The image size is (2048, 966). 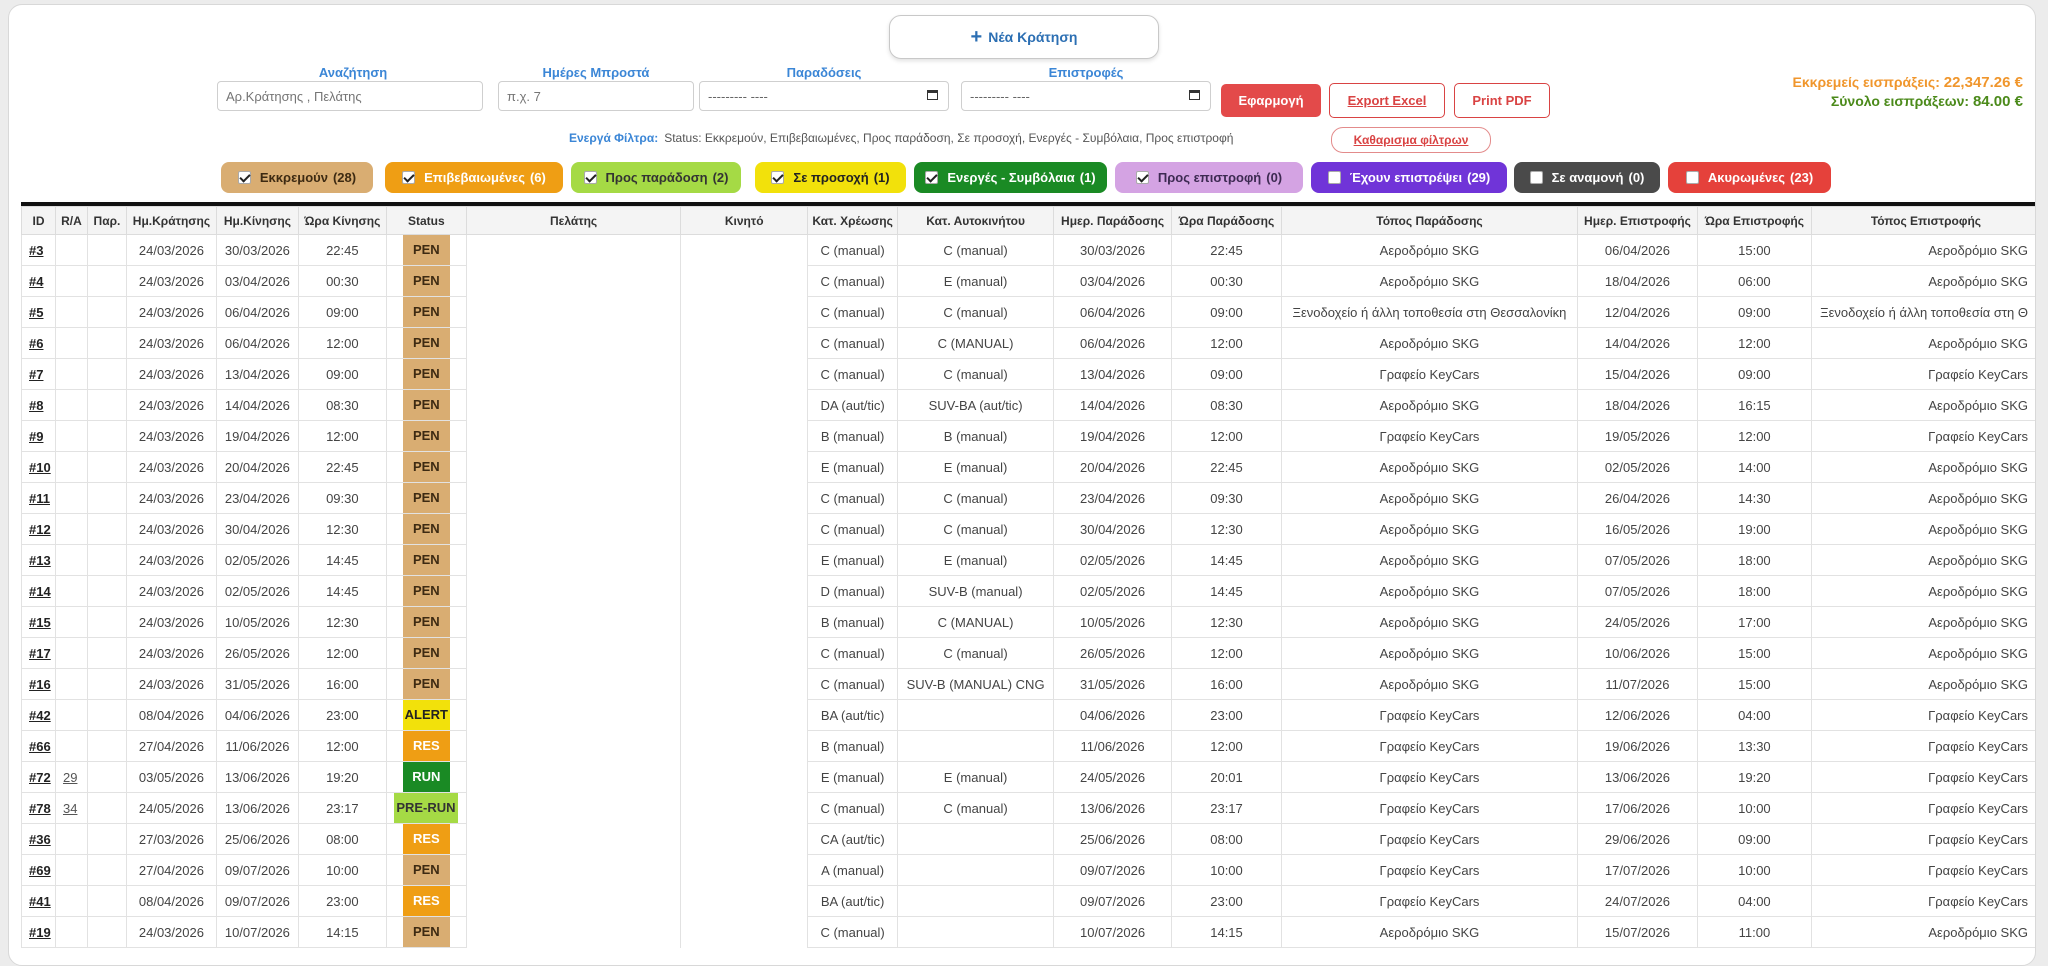 I want to click on column-header: Ημερ. Επιστροφής, so click(x=1637, y=220).